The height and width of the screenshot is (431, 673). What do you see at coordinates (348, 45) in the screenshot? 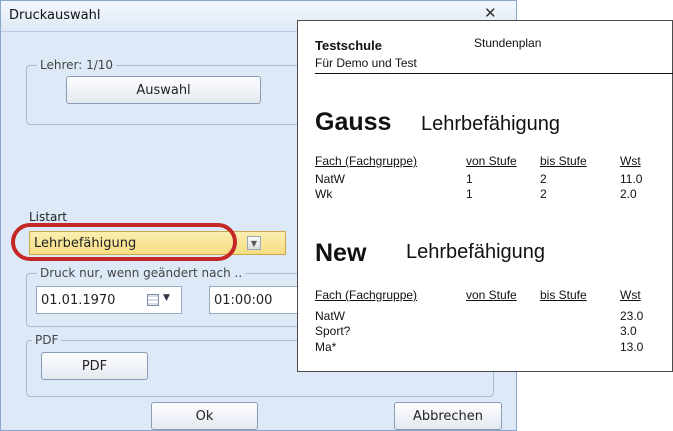
I see `school-name: Testschule` at bounding box center [348, 45].